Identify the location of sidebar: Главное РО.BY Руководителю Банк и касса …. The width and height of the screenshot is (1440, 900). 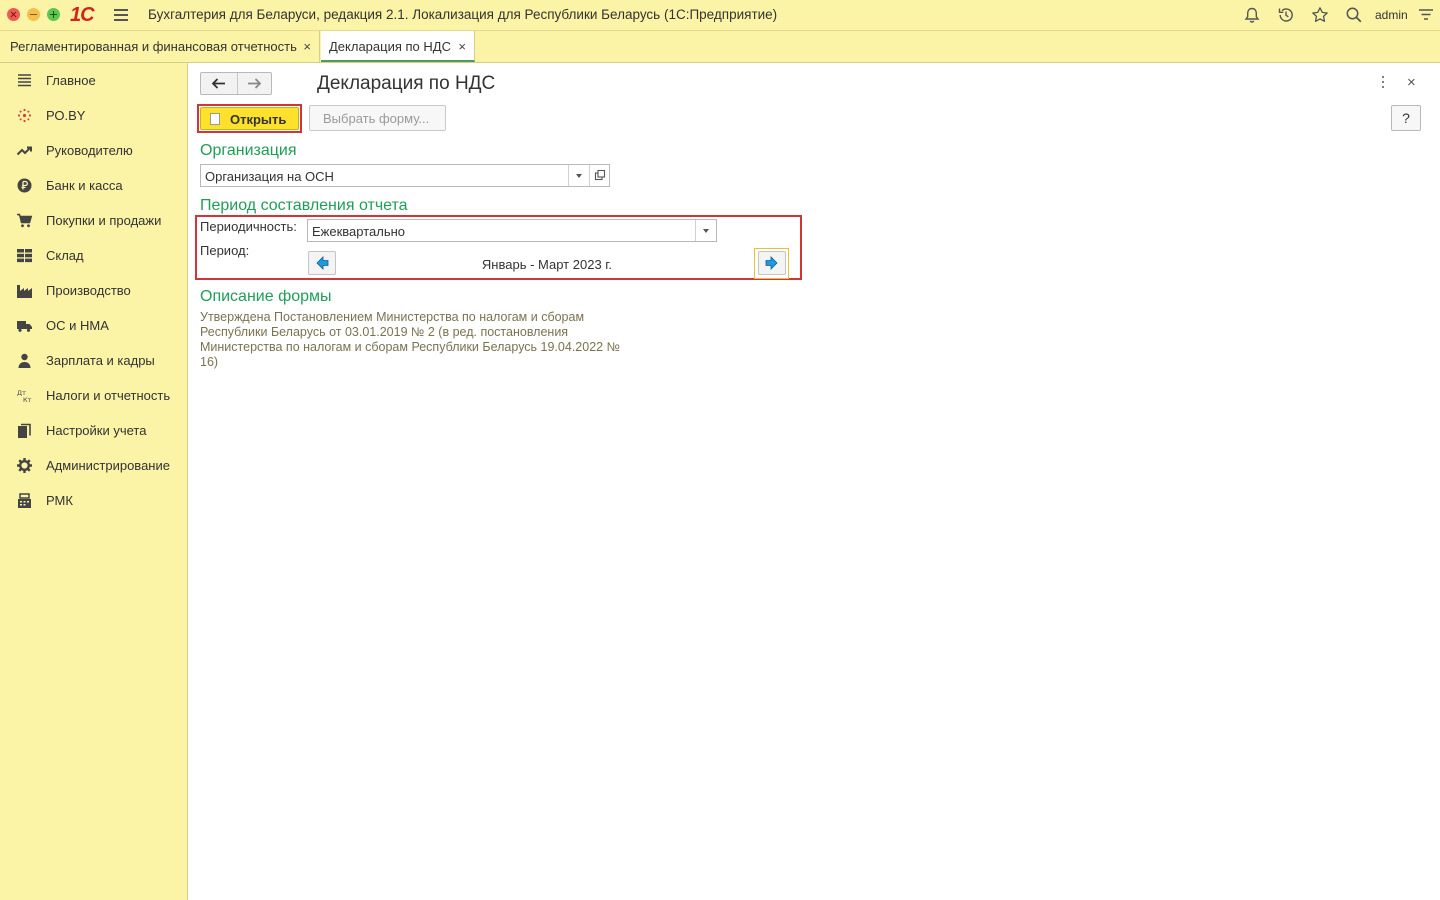
(94, 481).